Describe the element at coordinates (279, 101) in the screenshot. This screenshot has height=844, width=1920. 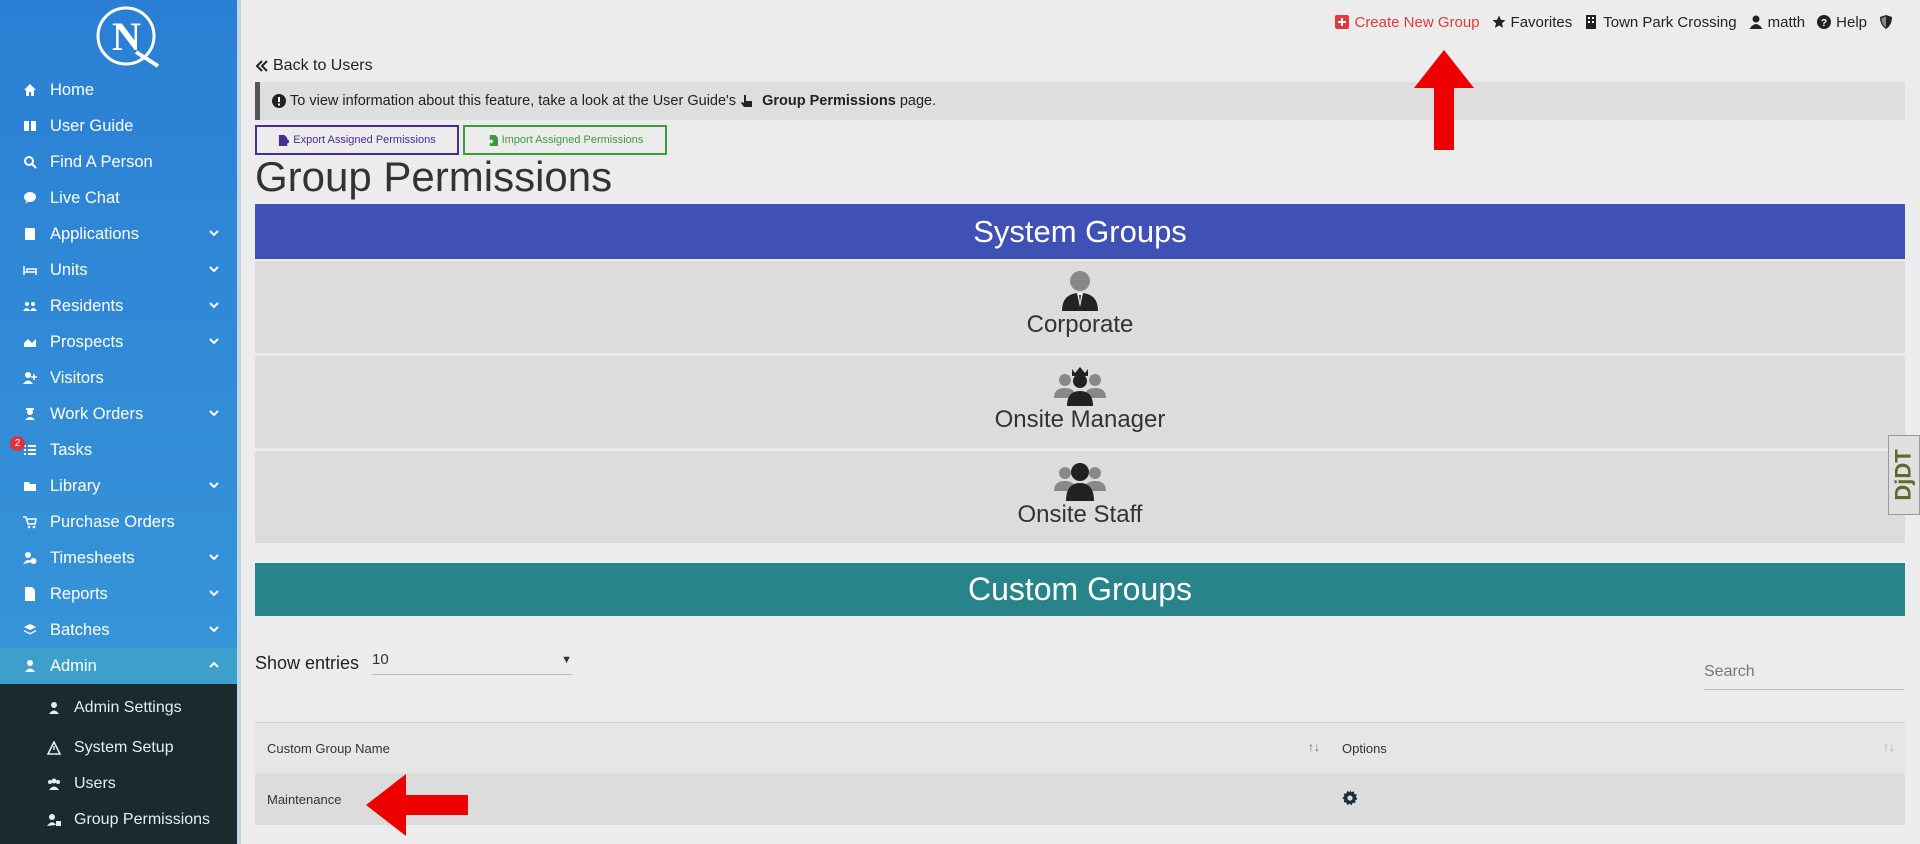
I see `exclamation-circle-icon` at that location.